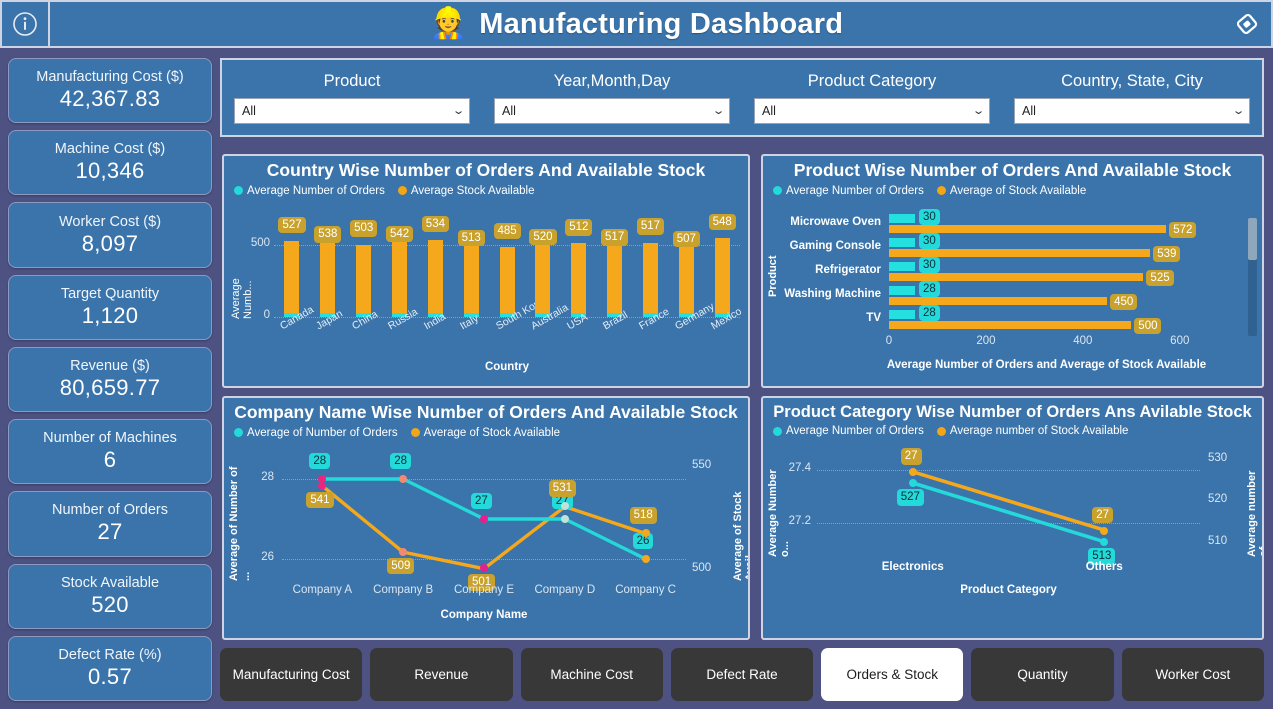 This screenshot has width=1273, height=709. I want to click on filter-product-category-select: All ⌄, so click(872, 110).